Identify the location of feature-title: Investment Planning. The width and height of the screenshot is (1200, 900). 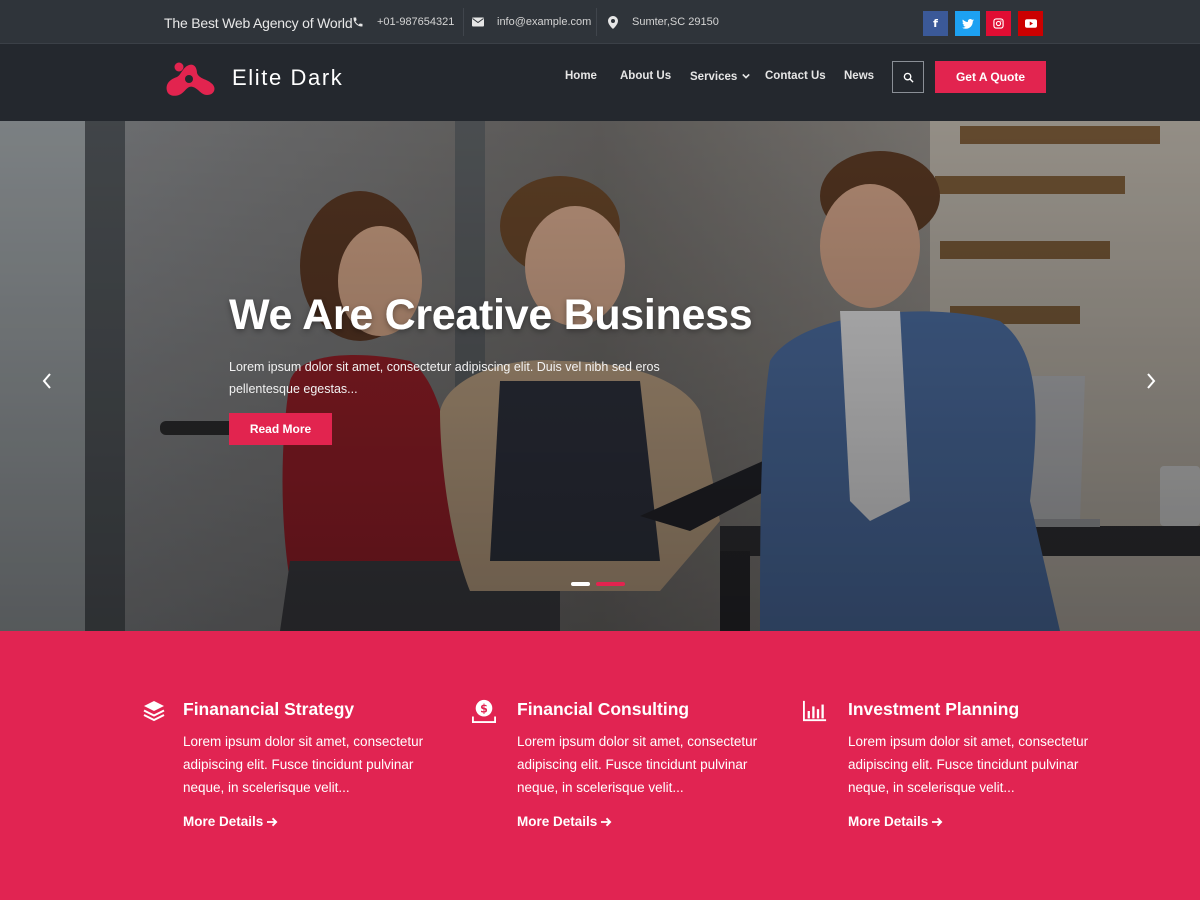
(934, 709).